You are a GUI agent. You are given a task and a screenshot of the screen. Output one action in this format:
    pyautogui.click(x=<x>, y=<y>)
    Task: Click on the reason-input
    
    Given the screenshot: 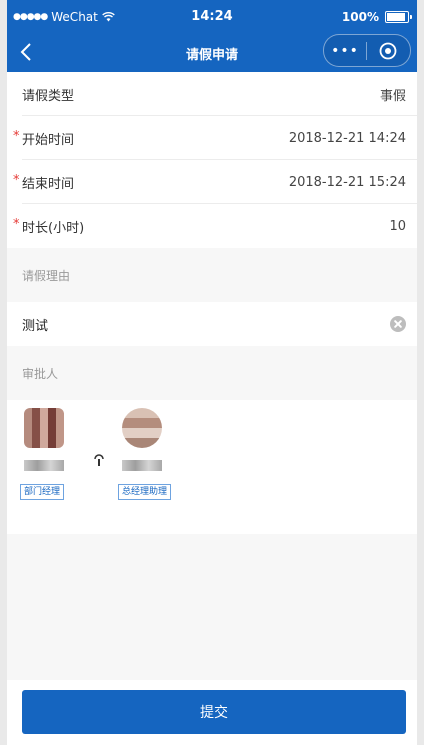 What is the action you would take?
    pyautogui.click(x=192, y=324)
    